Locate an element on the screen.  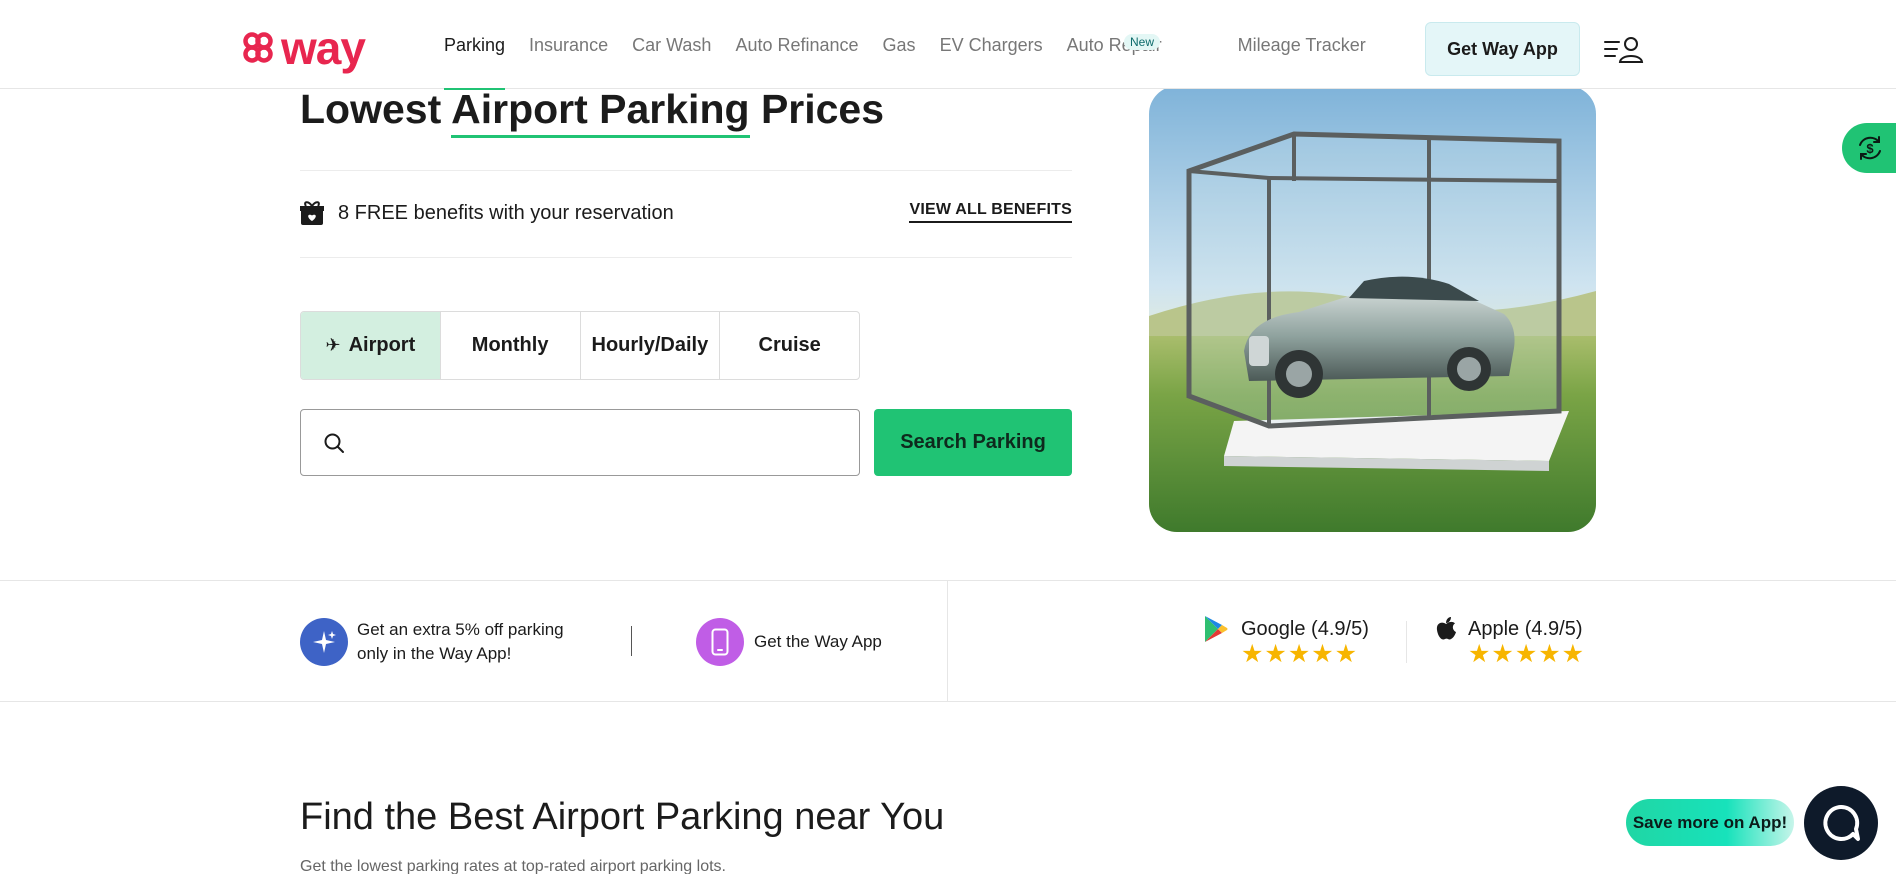
get-way-app-button: Get Way App is located at coordinates (1502, 49).